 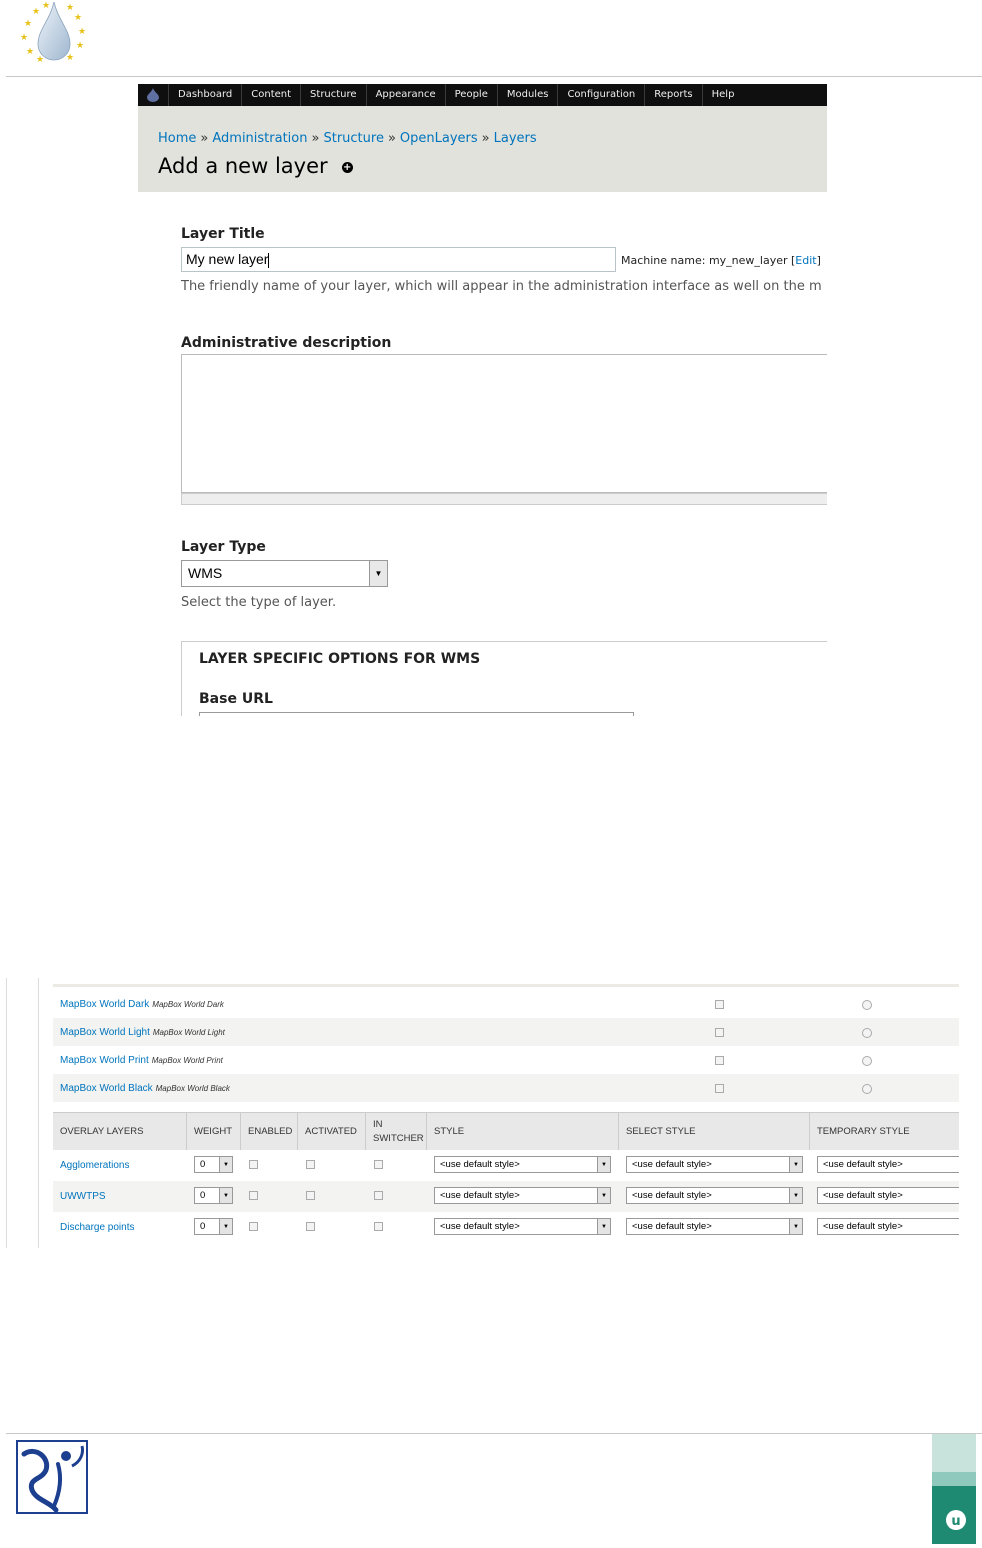 What do you see at coordinates (83, 1196) in the screenshot?
I see `overlay-layer-link: UWWTPS` at bounding box center [83, 1196].